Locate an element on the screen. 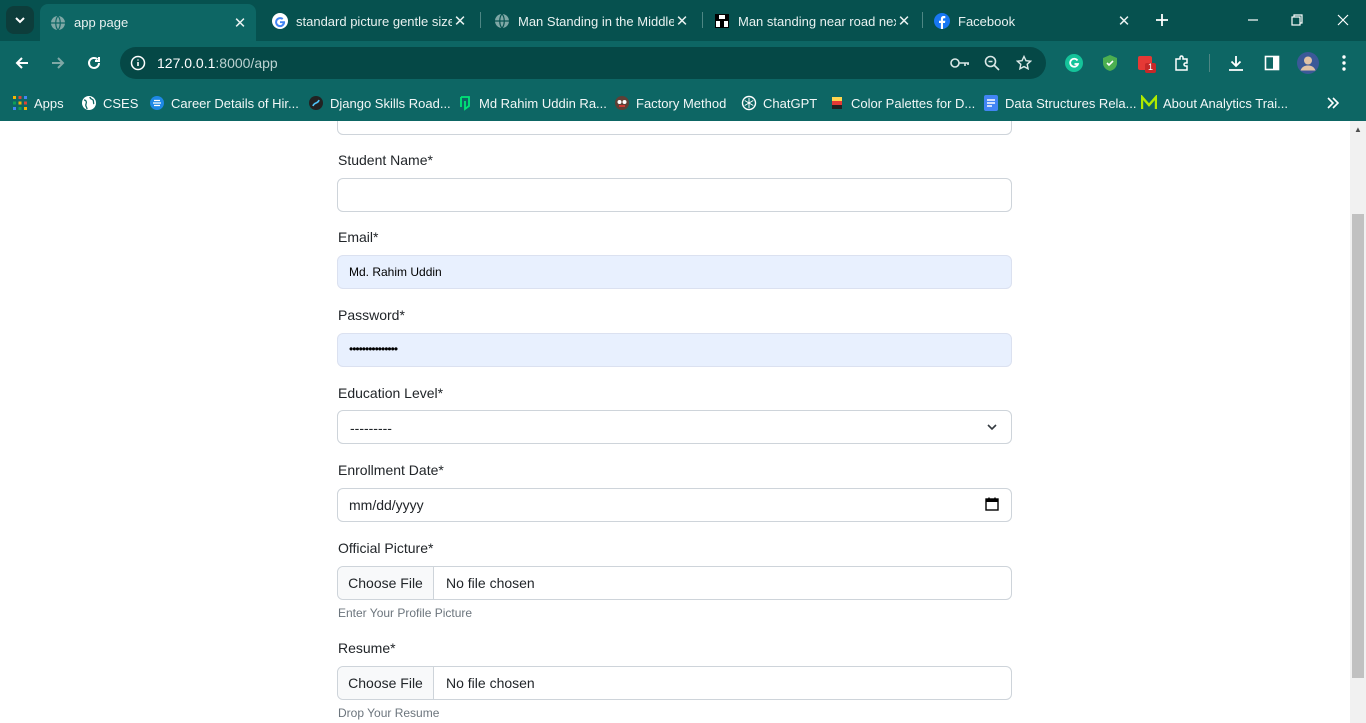  tab-title: Man Standing in the Middle is located at coordinates (596, 21).